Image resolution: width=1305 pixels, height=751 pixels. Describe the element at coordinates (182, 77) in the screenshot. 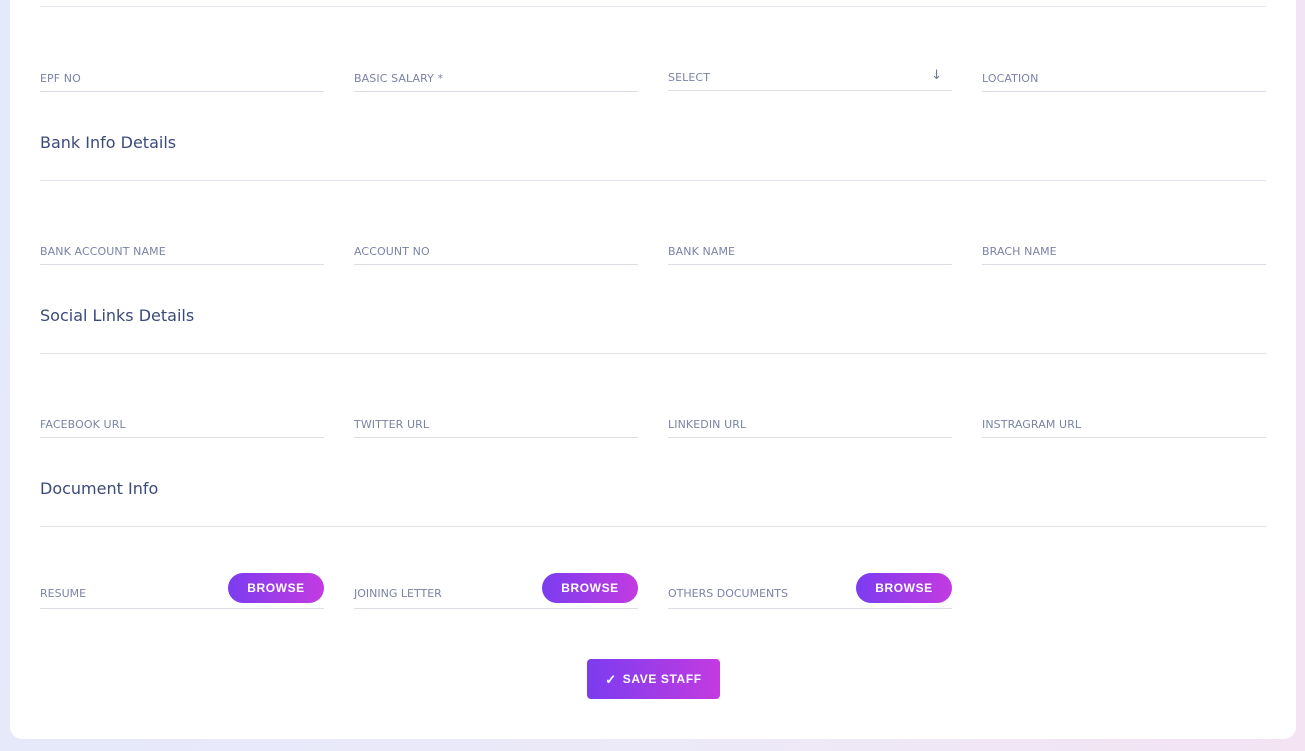

I see `epf-no-field: EPF NO` at that location.